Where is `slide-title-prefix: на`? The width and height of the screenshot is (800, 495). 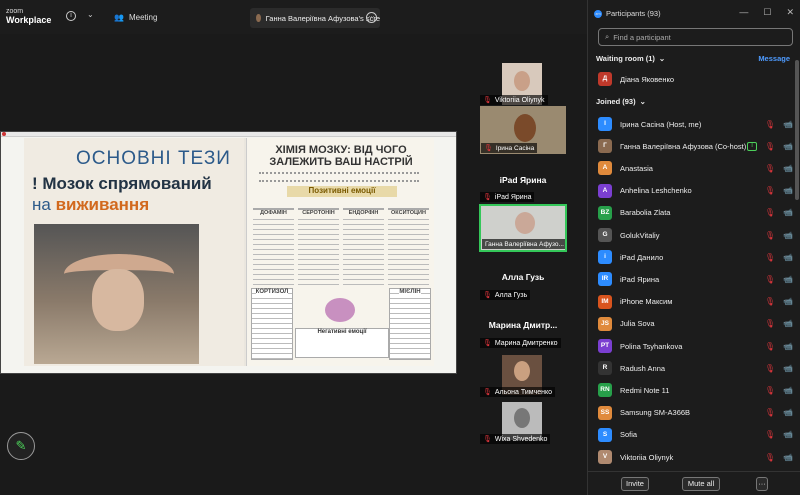 slide-title-prefix: на is located at coordinates (44, 204).